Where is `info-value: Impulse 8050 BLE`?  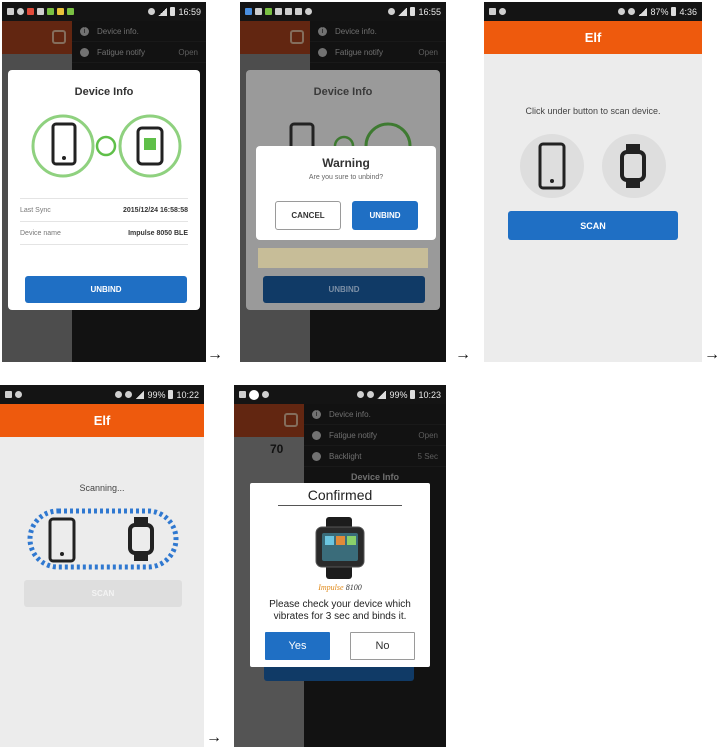 info-value: Impulse 8050 BLE is located at coordinates (158, 233).